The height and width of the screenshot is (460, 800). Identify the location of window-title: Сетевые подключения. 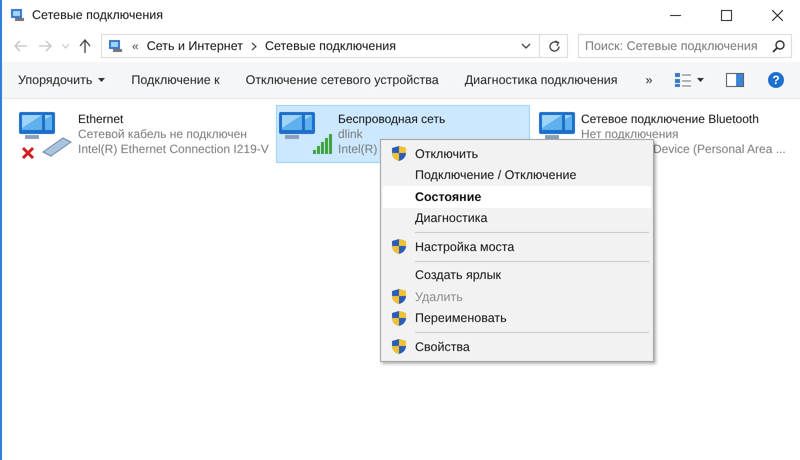
(98, 15).